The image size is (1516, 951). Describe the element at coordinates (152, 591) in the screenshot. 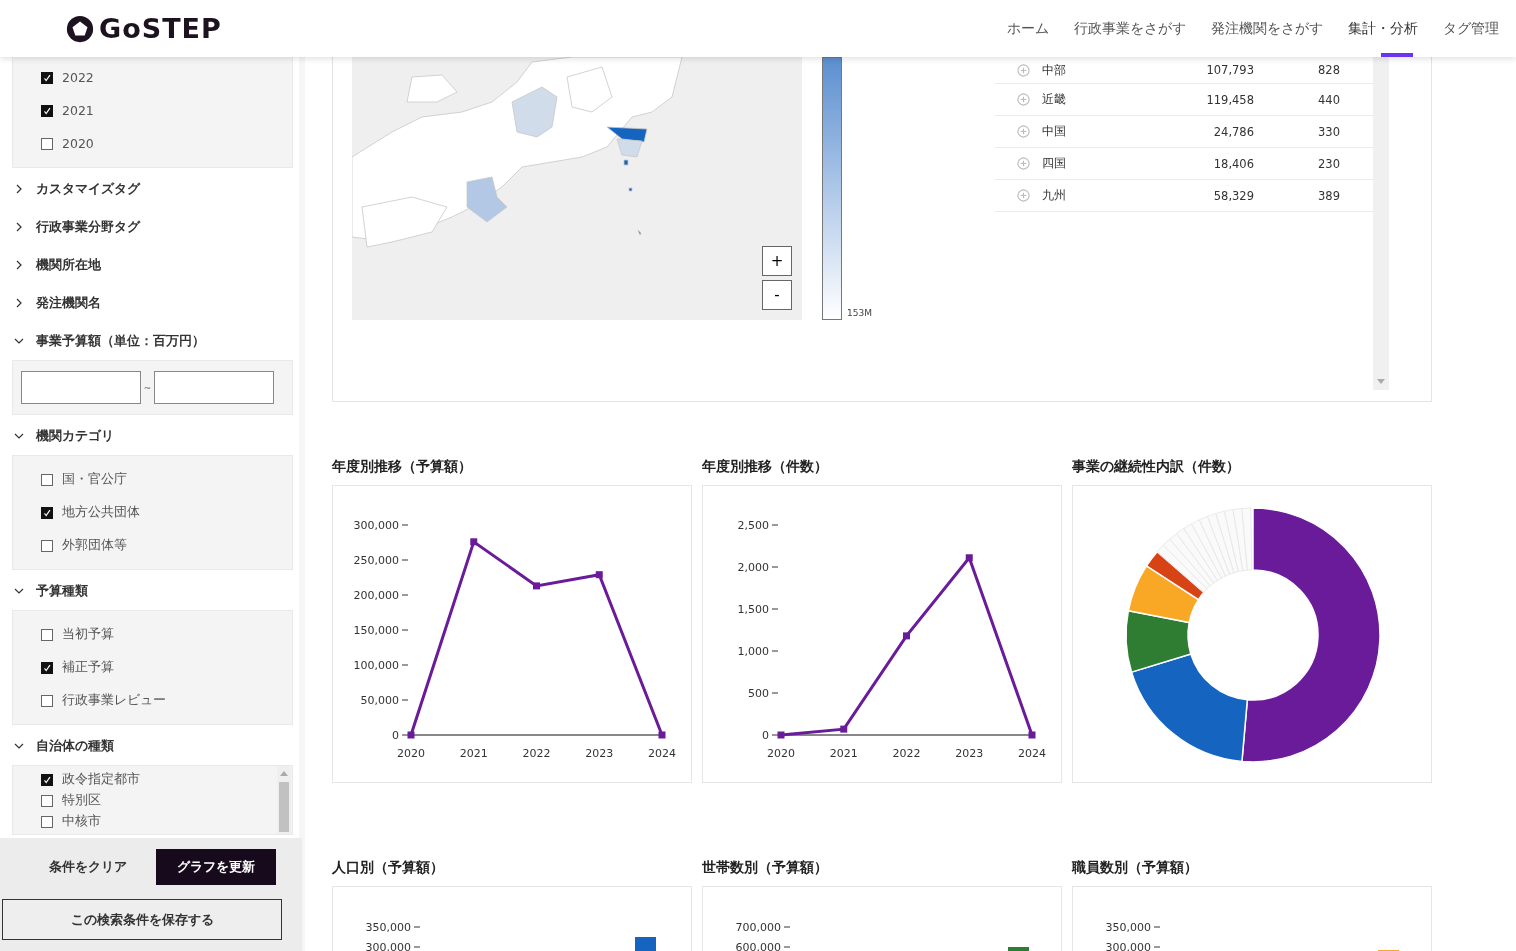

I see `section-toggle: 予算種類` at that location.